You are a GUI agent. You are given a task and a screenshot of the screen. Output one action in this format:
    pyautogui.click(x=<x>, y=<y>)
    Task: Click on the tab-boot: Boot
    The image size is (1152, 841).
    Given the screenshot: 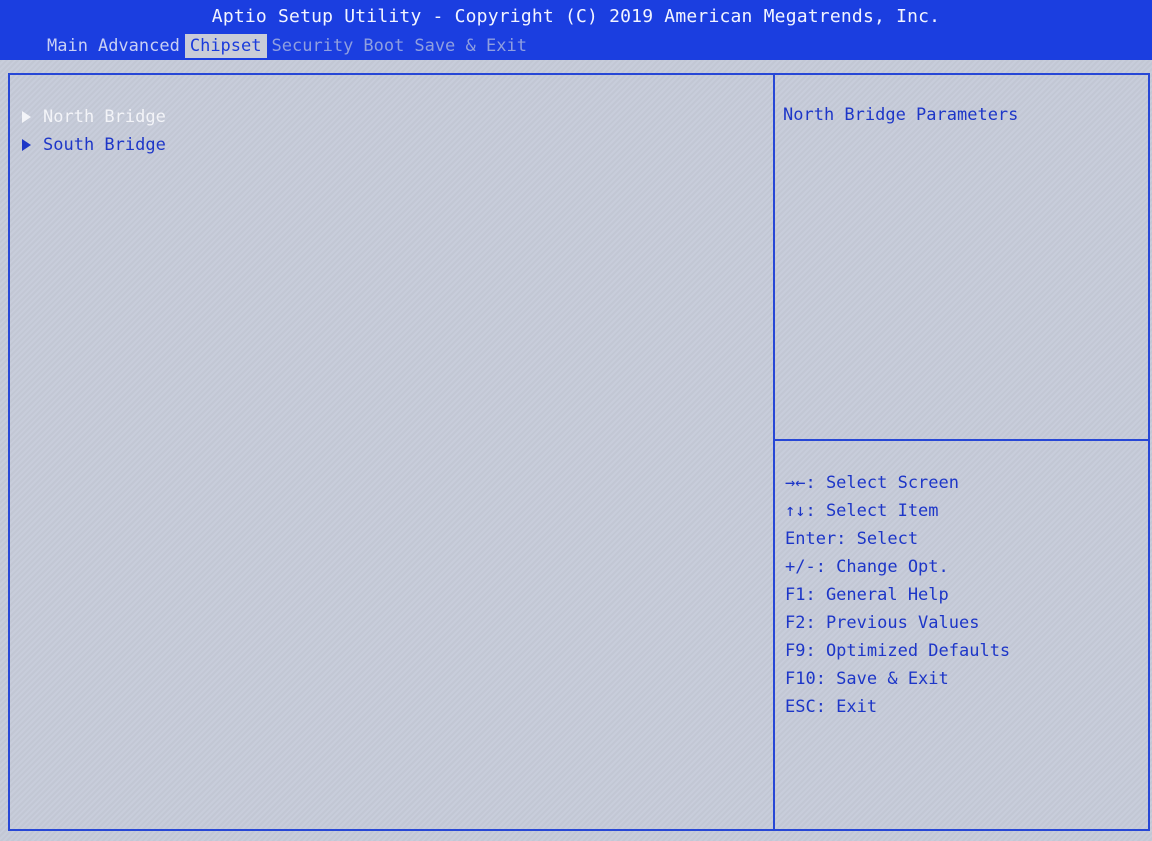 What is the action you would take?
    pyautogui.click(x=383, y=46)
    